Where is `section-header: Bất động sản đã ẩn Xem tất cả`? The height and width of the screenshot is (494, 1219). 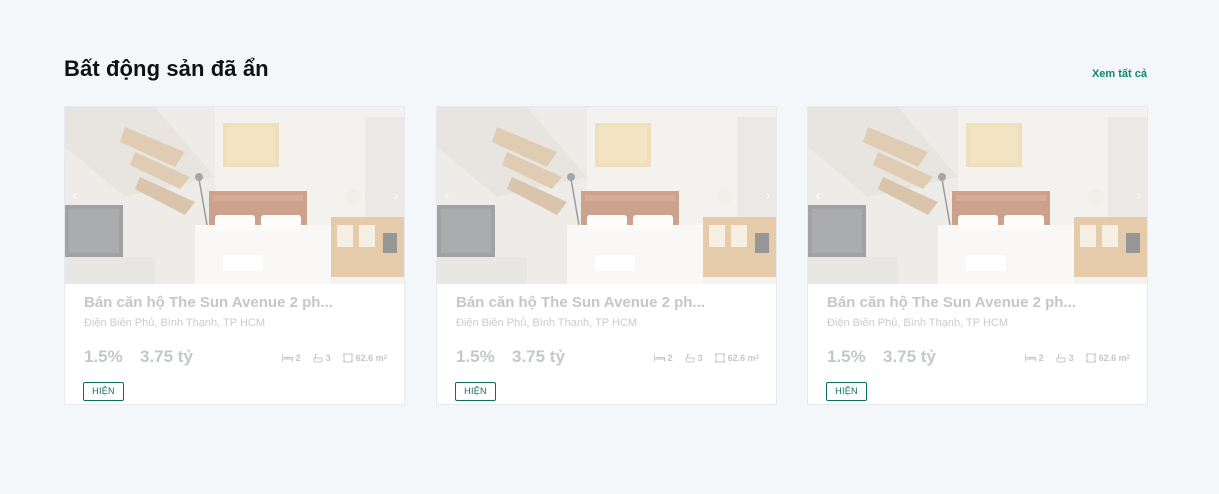
section-header: Bất động sản đã ẩn Xem tất cả is located at coordinates (605, 72).